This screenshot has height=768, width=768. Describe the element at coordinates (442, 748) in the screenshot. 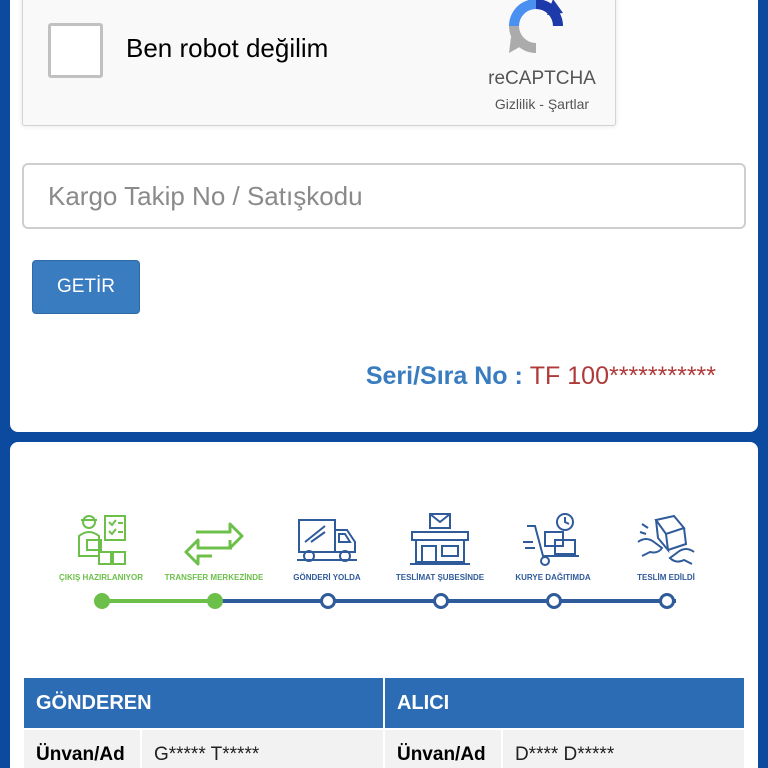

I see `receiver-name-label: Ünvan/Ad` at that location.